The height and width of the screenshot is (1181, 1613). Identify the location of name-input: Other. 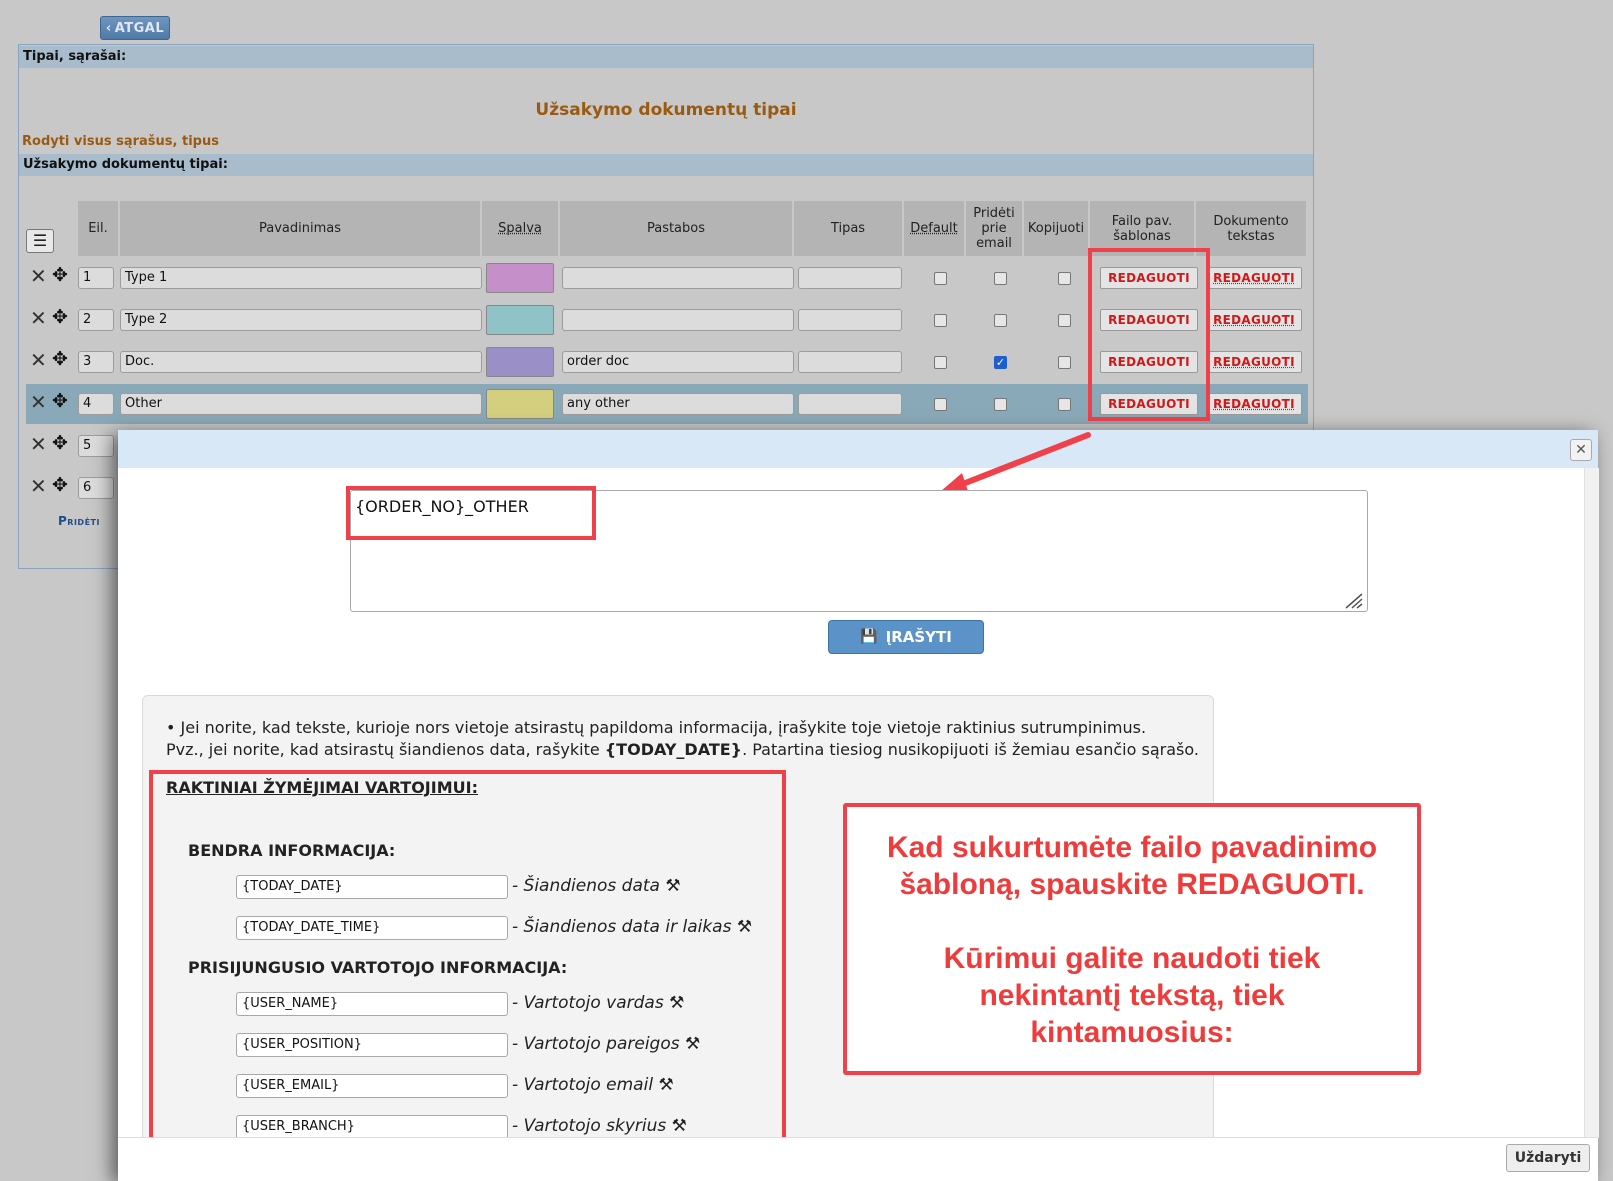
(301, 404).